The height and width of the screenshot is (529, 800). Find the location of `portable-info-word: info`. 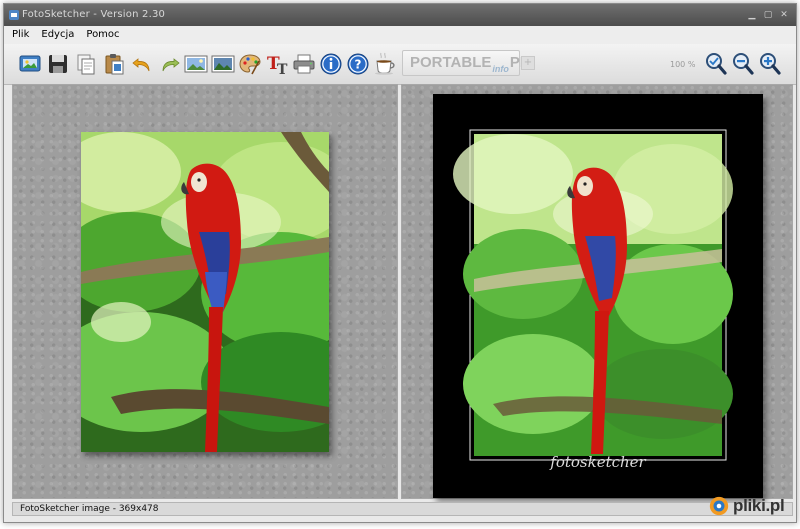

portable-info-word: info is located at coordinates (500, 69).